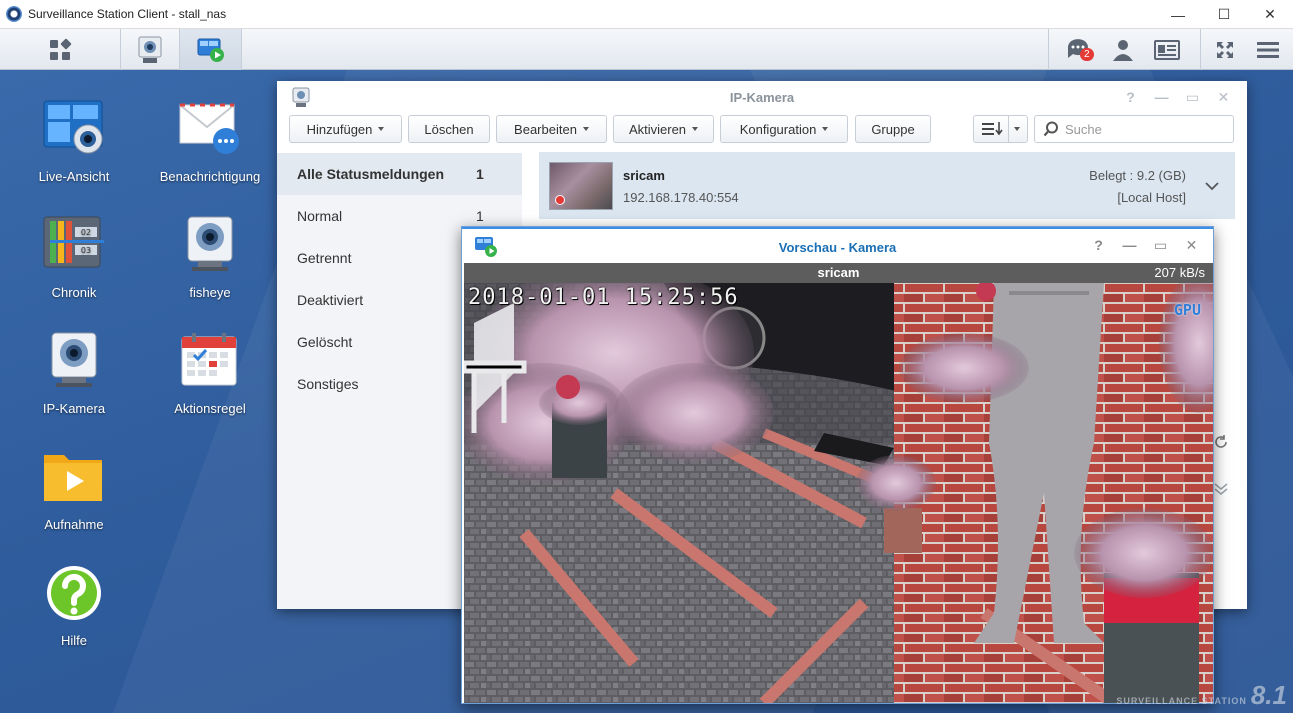 The height and width of the screenshot is (713, 1293). I want to click on maximize-button: ☐, so click(1224, 14).